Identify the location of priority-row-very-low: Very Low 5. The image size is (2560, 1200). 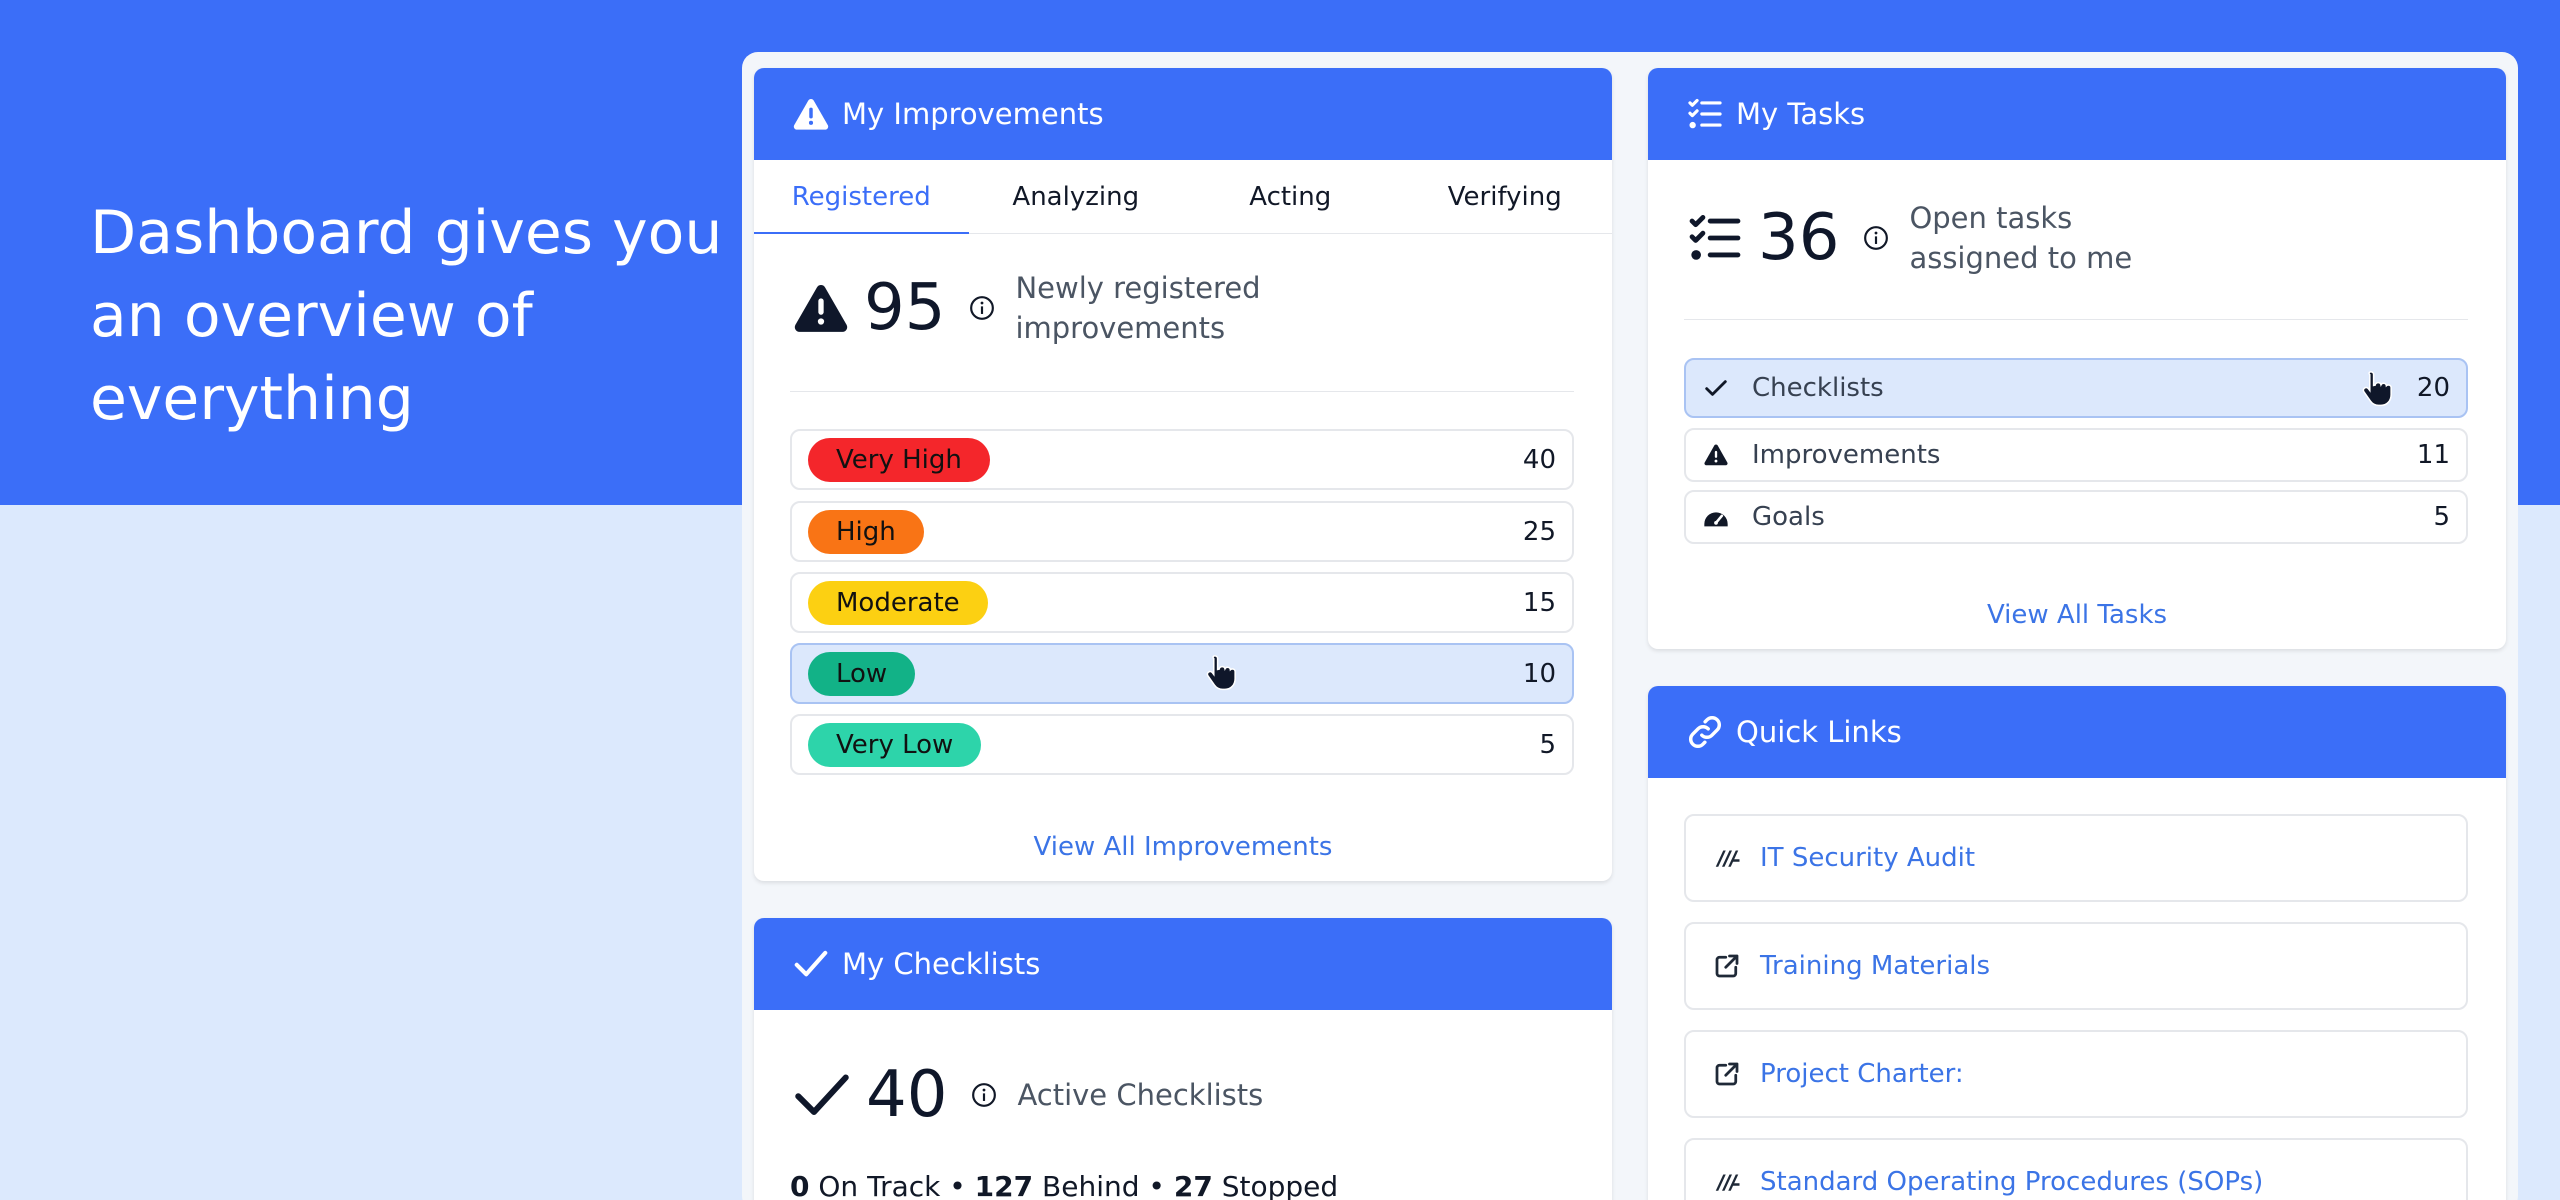
(1182, 744).